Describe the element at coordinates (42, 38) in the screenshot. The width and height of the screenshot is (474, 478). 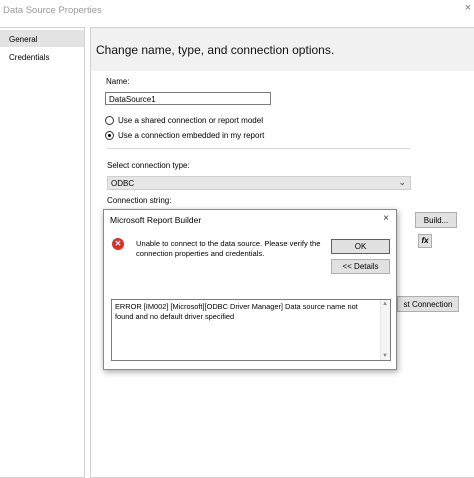
I see `sidebar-item-general: General` at that location.